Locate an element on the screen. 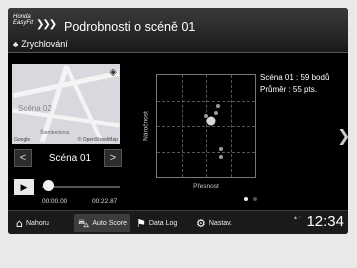  scene-score: Scéna 01 : 59 bodů is located at coordinates (295, 77).